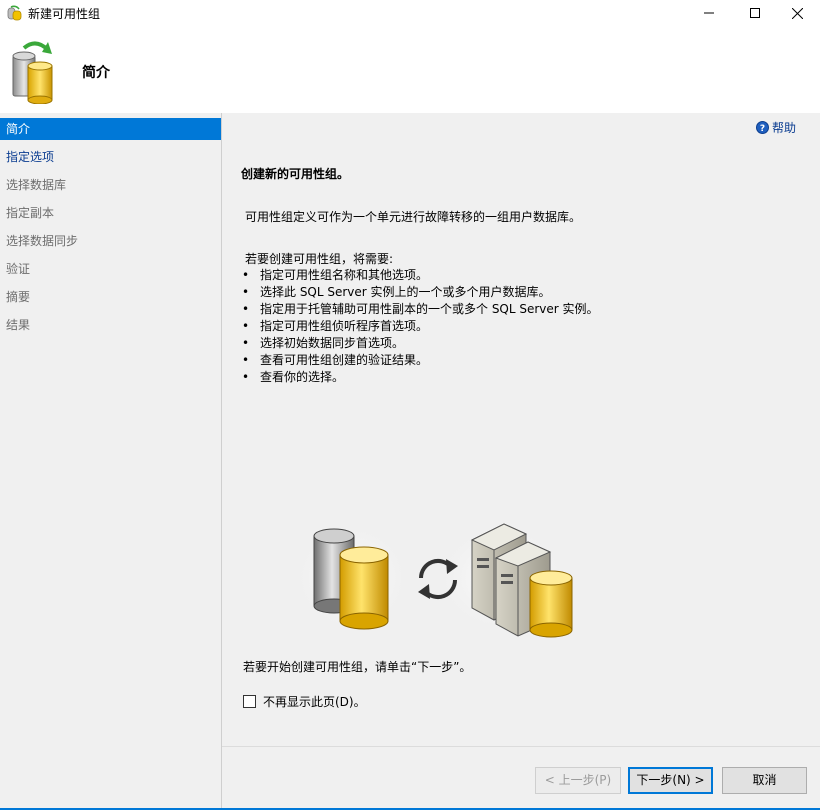 This screenshot has height=810, width=820. Describe the element at coordinates (670, 780) in the screenshot. I see `next-button: 下一步(N) >` at that location.